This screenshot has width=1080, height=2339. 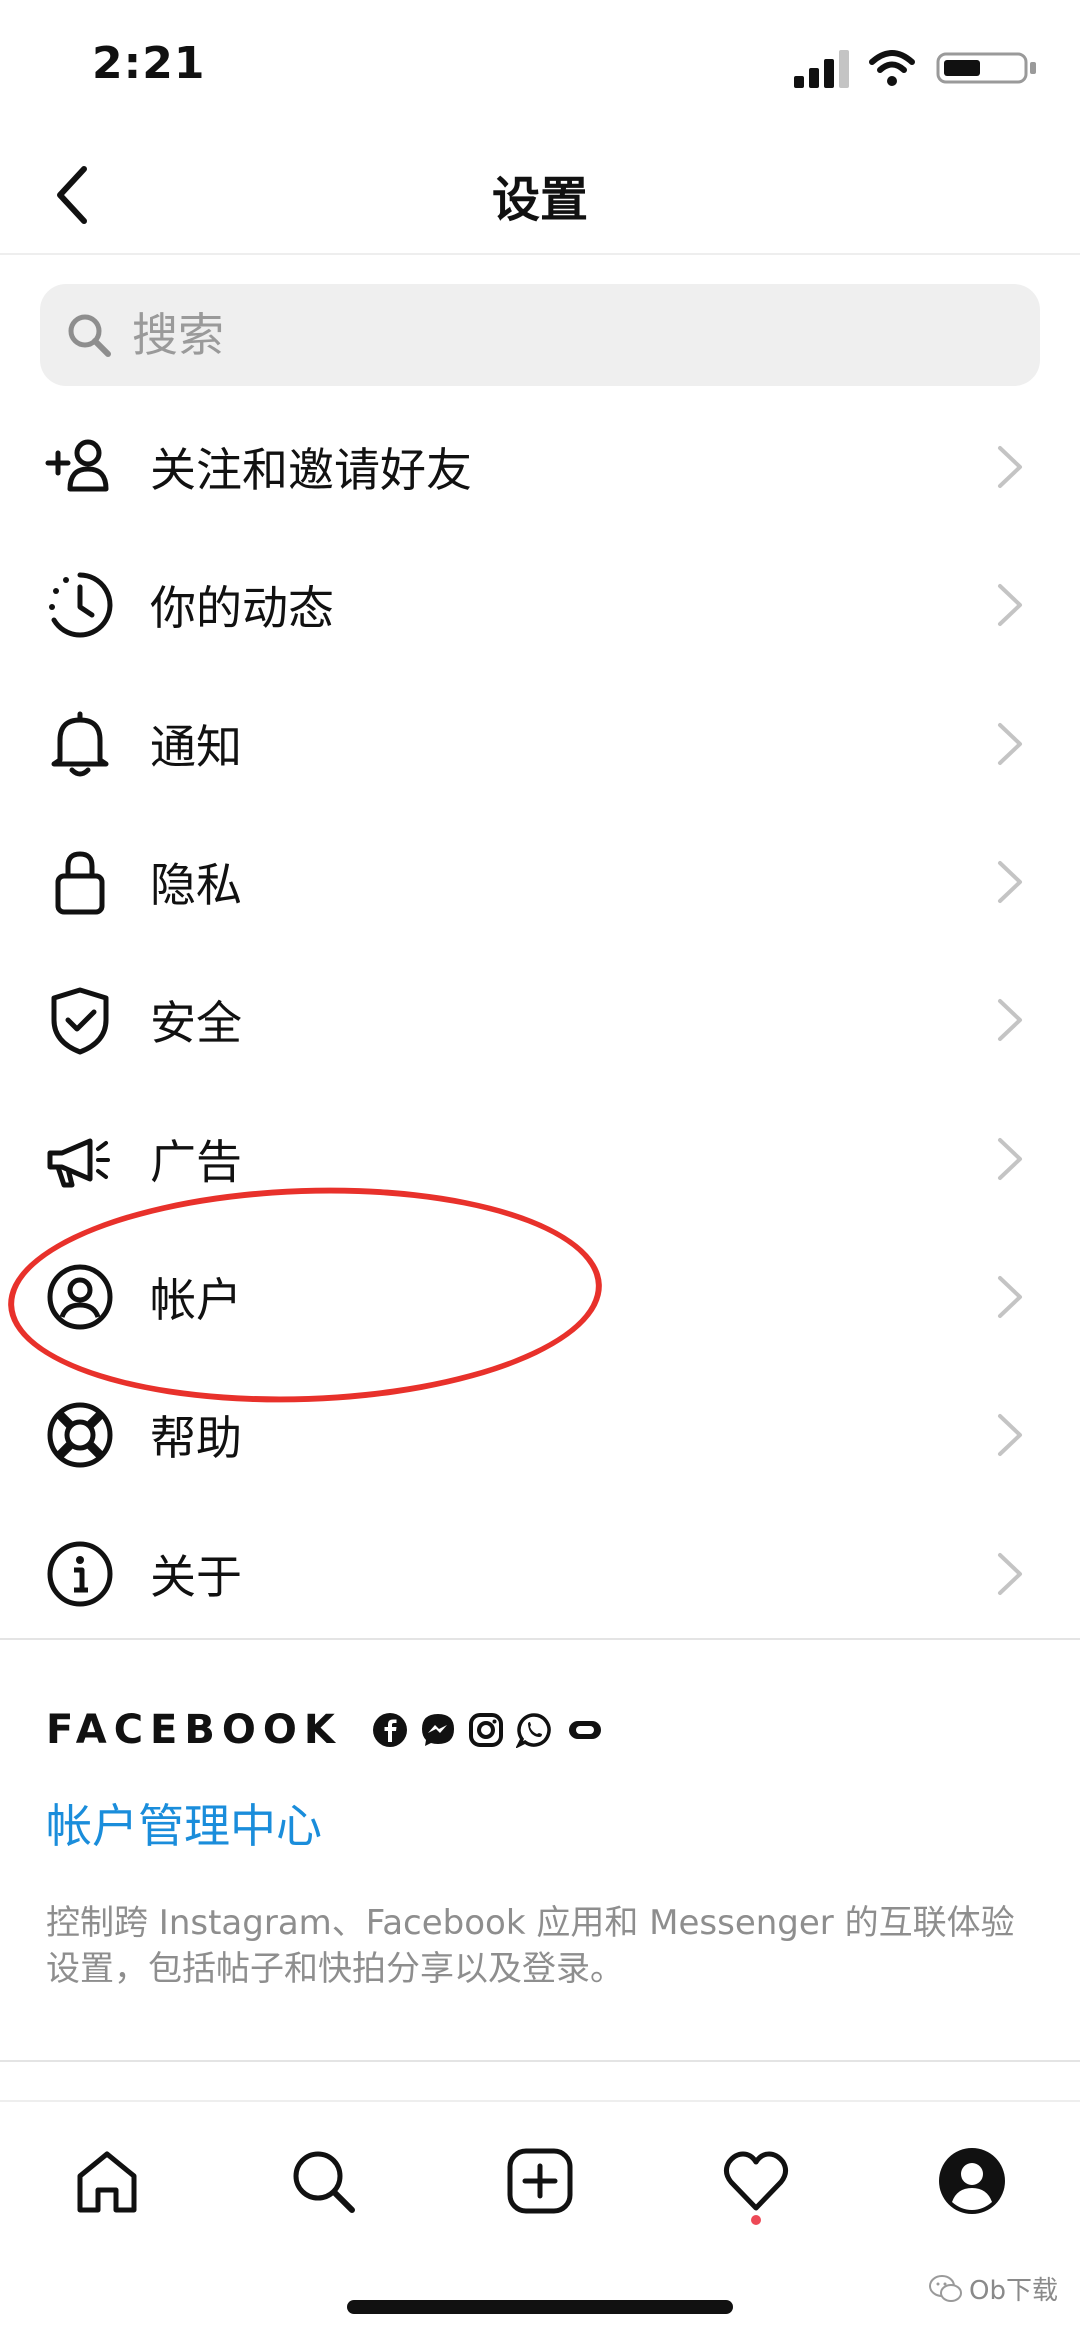 I want to click on facebook-header: FACEBOOK, so click(x=546, y=1730).